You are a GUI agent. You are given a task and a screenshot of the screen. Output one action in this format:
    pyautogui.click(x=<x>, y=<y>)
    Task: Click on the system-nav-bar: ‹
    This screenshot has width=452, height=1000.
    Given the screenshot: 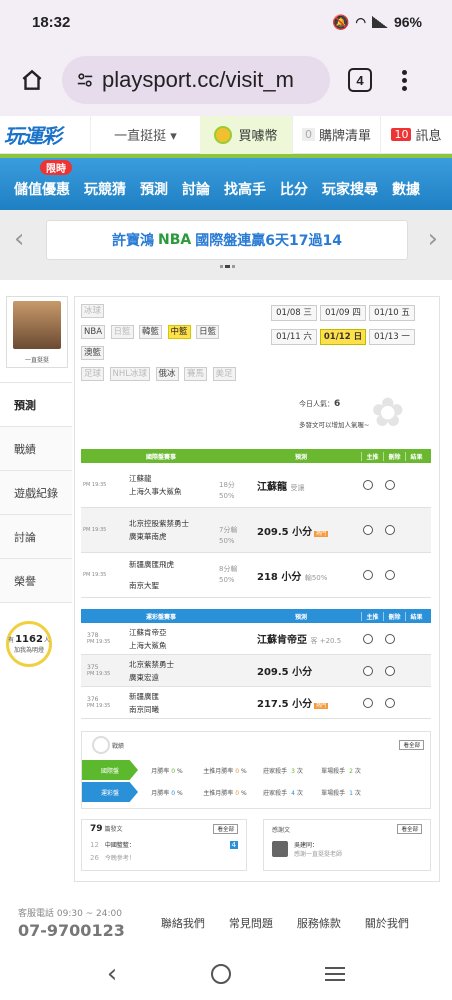 What is the action you would take?
    pyautogui.click(x=226, y=974)
    